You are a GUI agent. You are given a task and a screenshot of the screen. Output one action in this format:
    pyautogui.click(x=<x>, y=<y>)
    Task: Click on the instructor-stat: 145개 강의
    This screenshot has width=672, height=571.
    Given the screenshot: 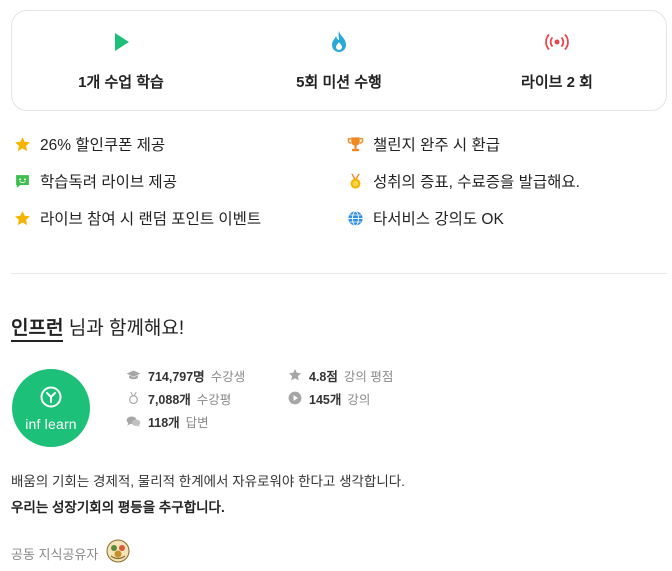 What is the action you would take?
    pyautogui.click(x=367, y=398)
    